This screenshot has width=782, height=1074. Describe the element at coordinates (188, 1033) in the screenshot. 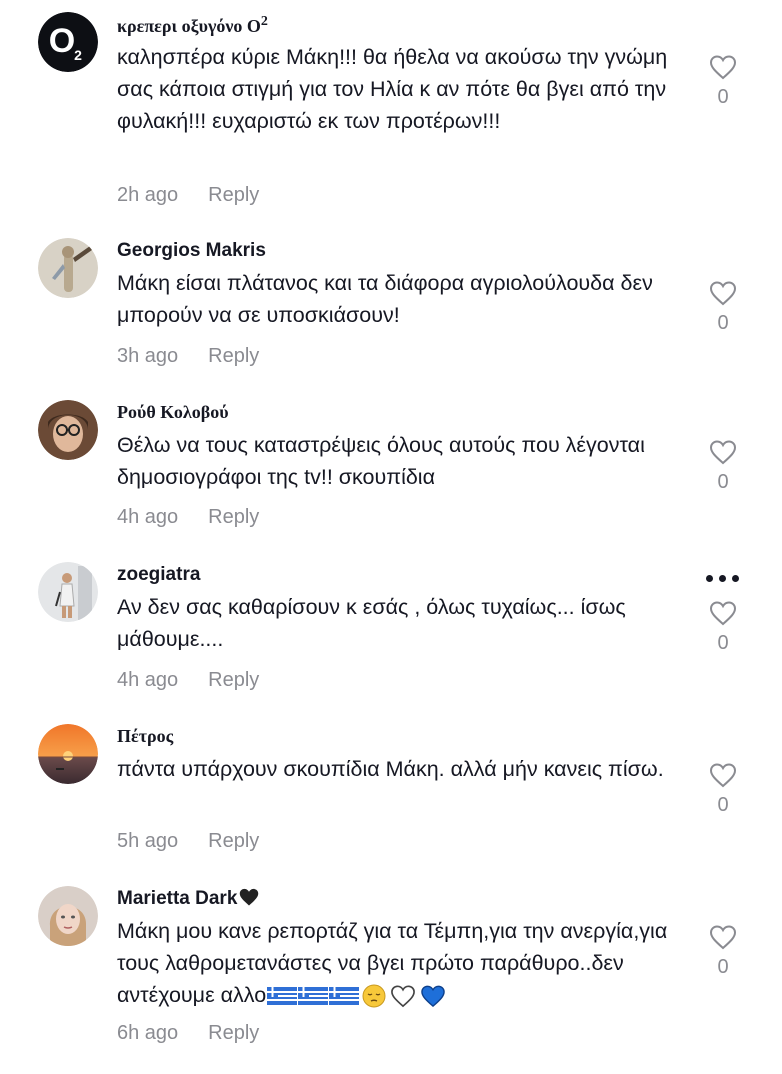

I see `comment-meta: 6h ago Reply` at that location.